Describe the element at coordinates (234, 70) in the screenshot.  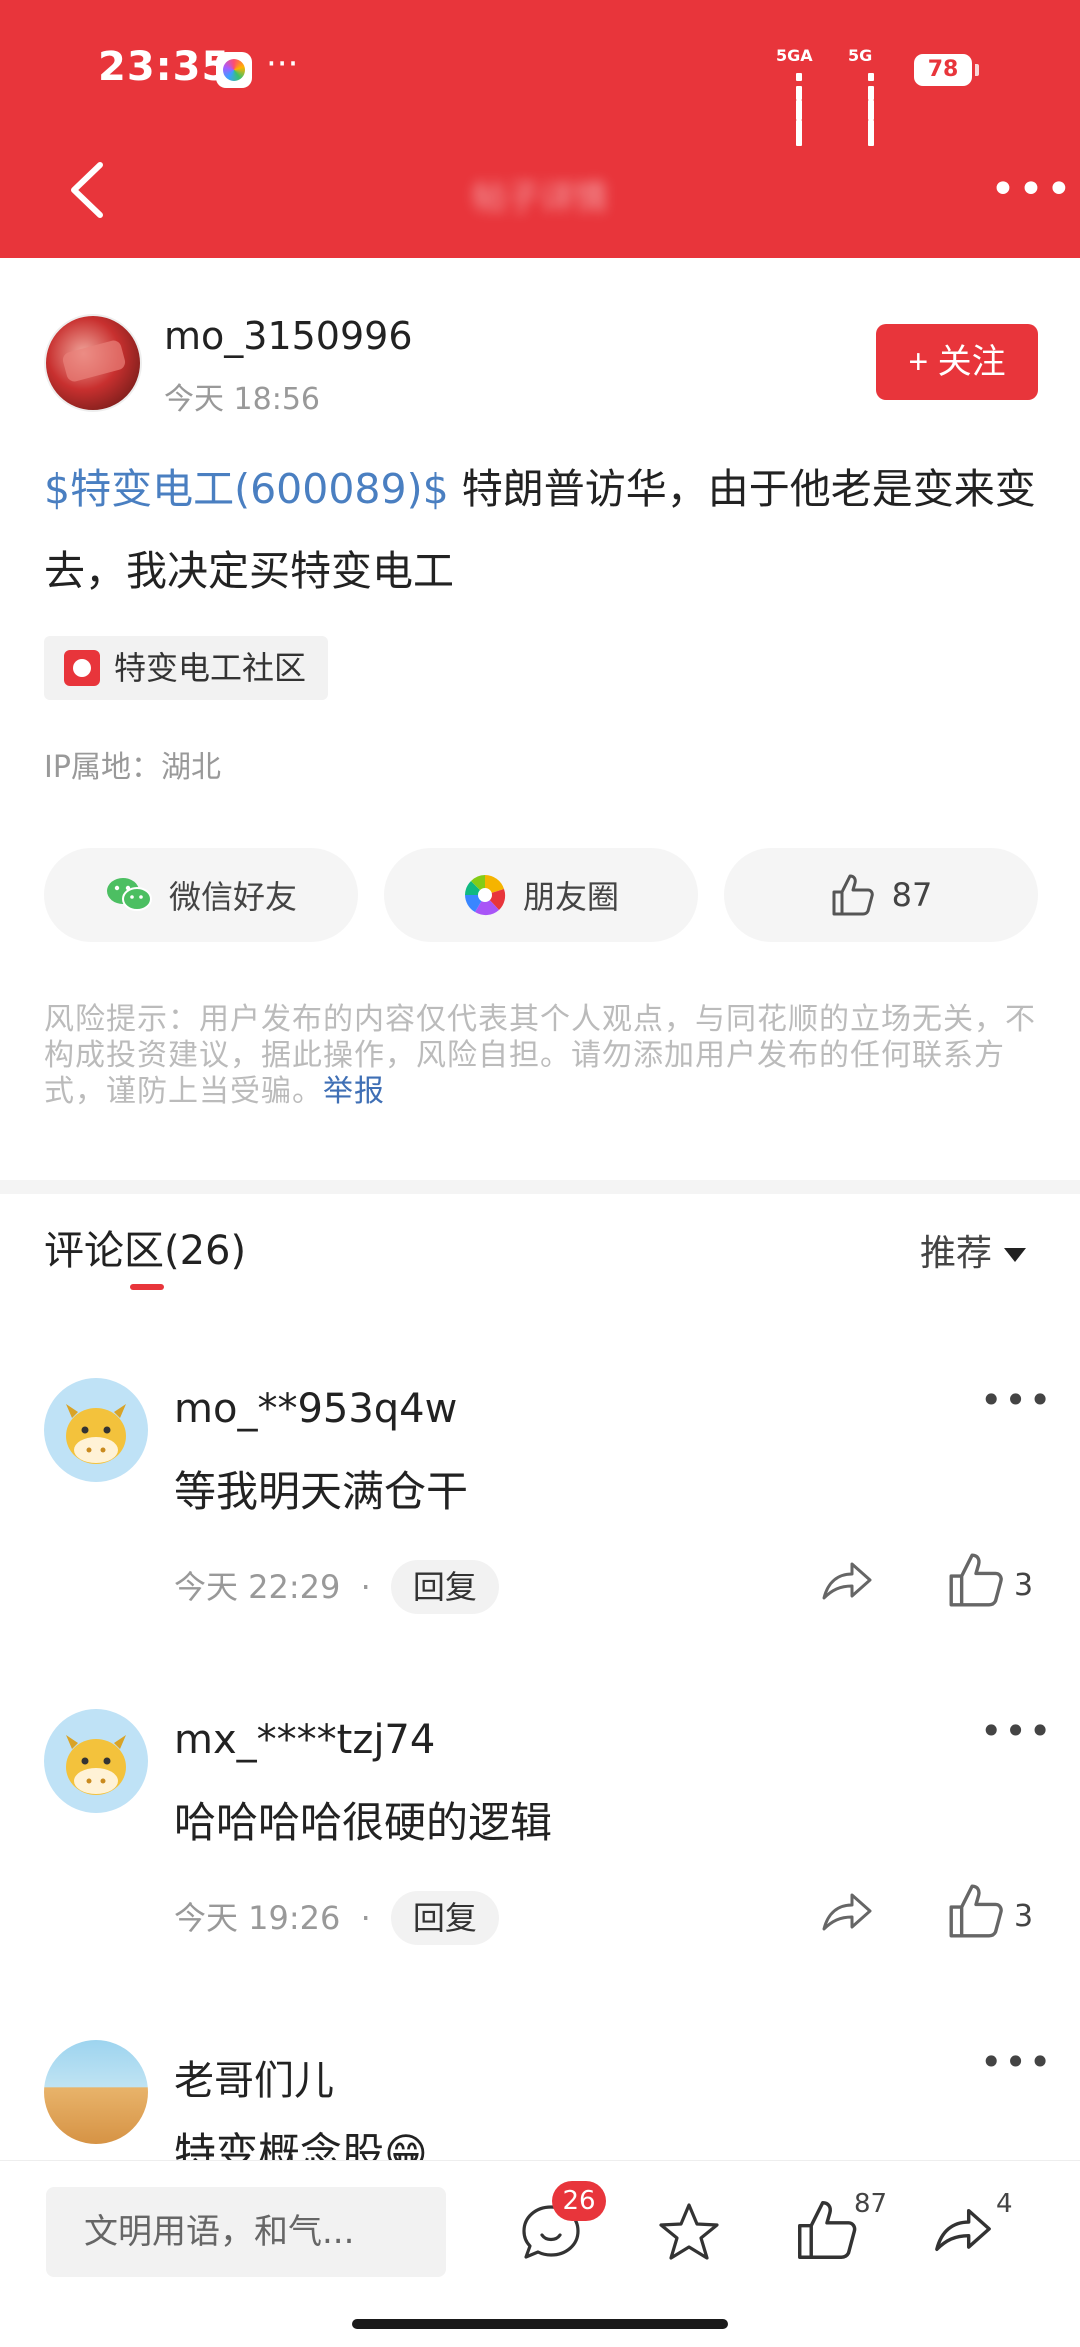
I see `app-notification-icon` at that location.